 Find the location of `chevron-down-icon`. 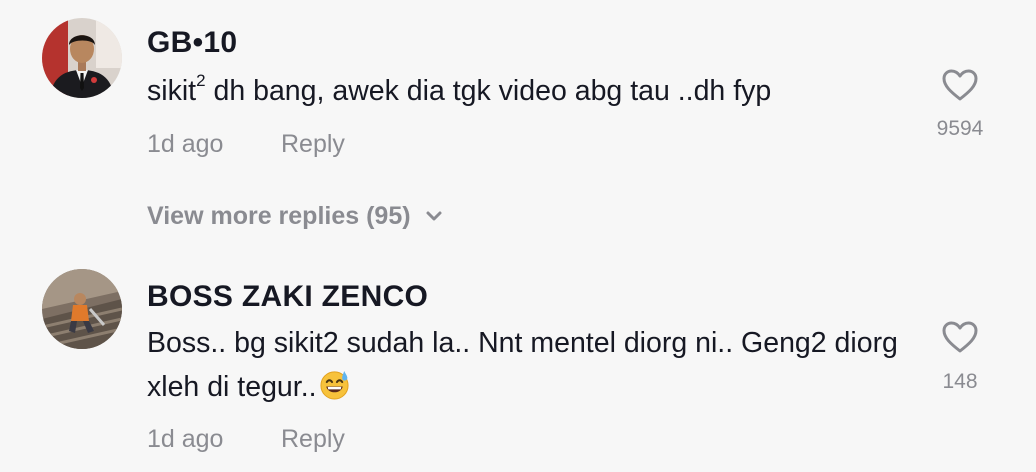

chevron-down-icon is located at coordinates (434, 216).